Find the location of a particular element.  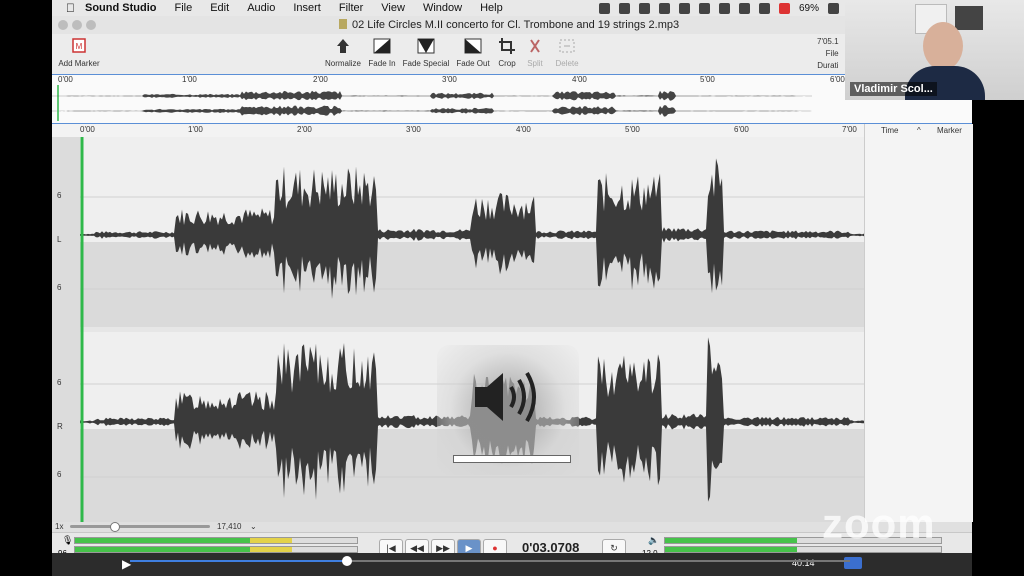

ruler-tick: 6'00 is located at coordinates (741, 129).